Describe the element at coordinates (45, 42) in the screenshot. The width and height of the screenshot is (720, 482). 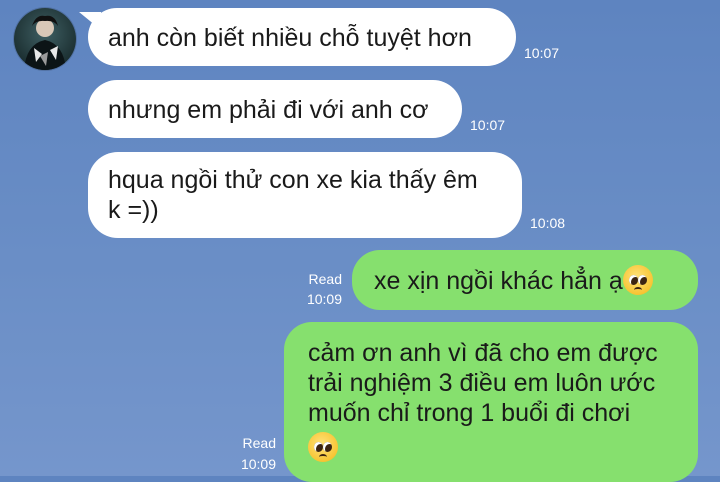
I see `avatar-image` at that location.